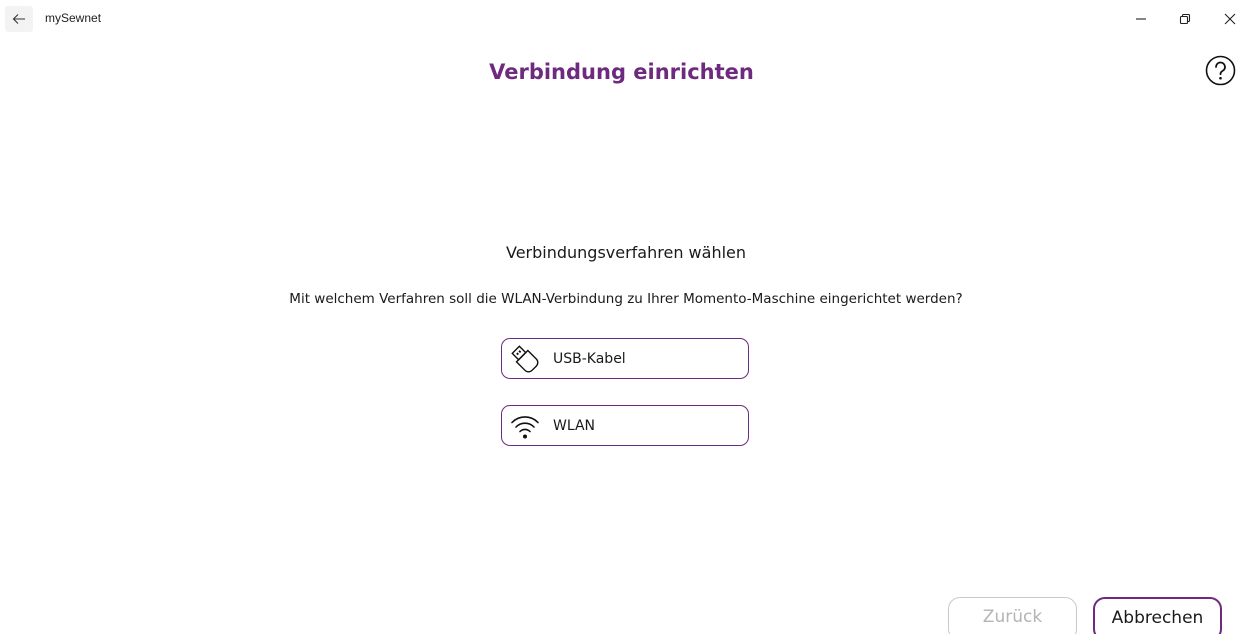 The image size is (1243, 634). Describe the element at coordinates (73, 18) in the screenshot. I see `app-title: mySewnet` at that location.